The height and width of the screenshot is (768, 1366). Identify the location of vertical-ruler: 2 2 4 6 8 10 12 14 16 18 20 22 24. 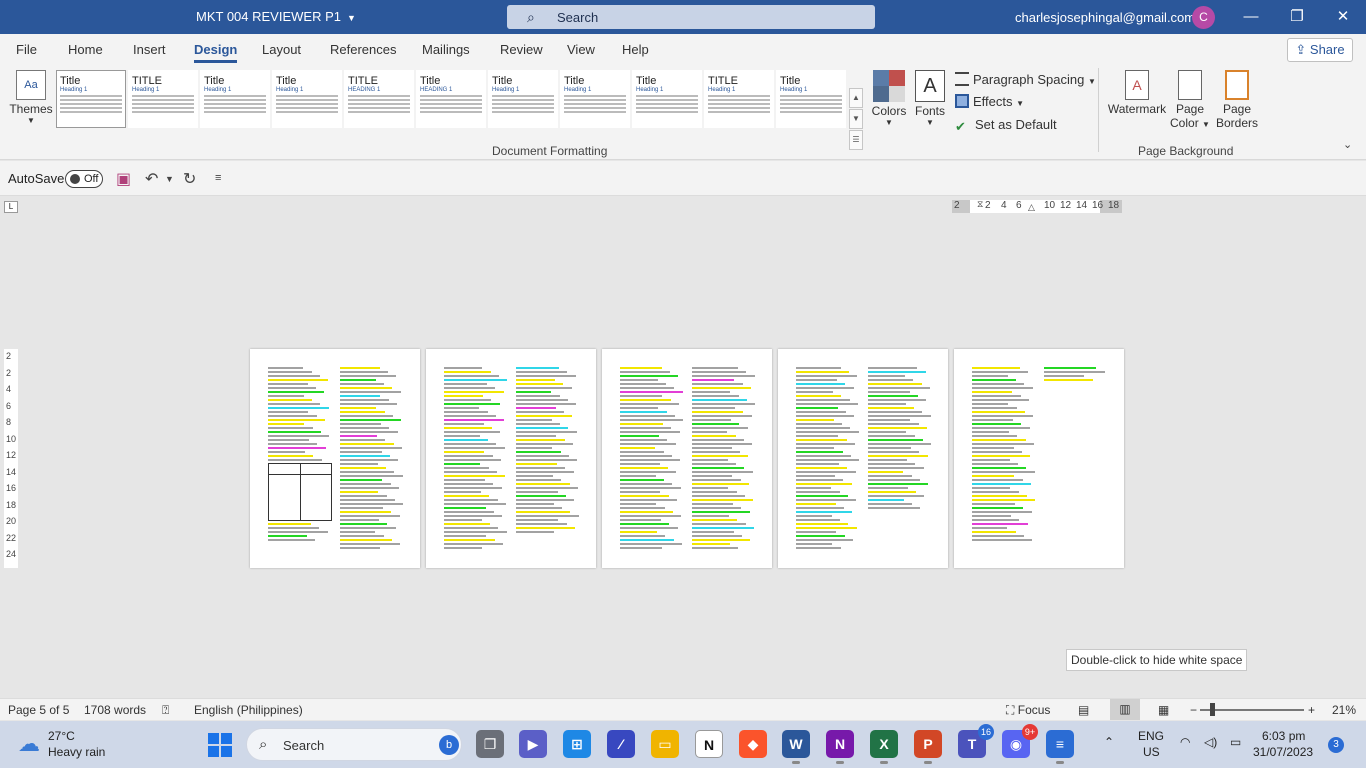
(11, 458).